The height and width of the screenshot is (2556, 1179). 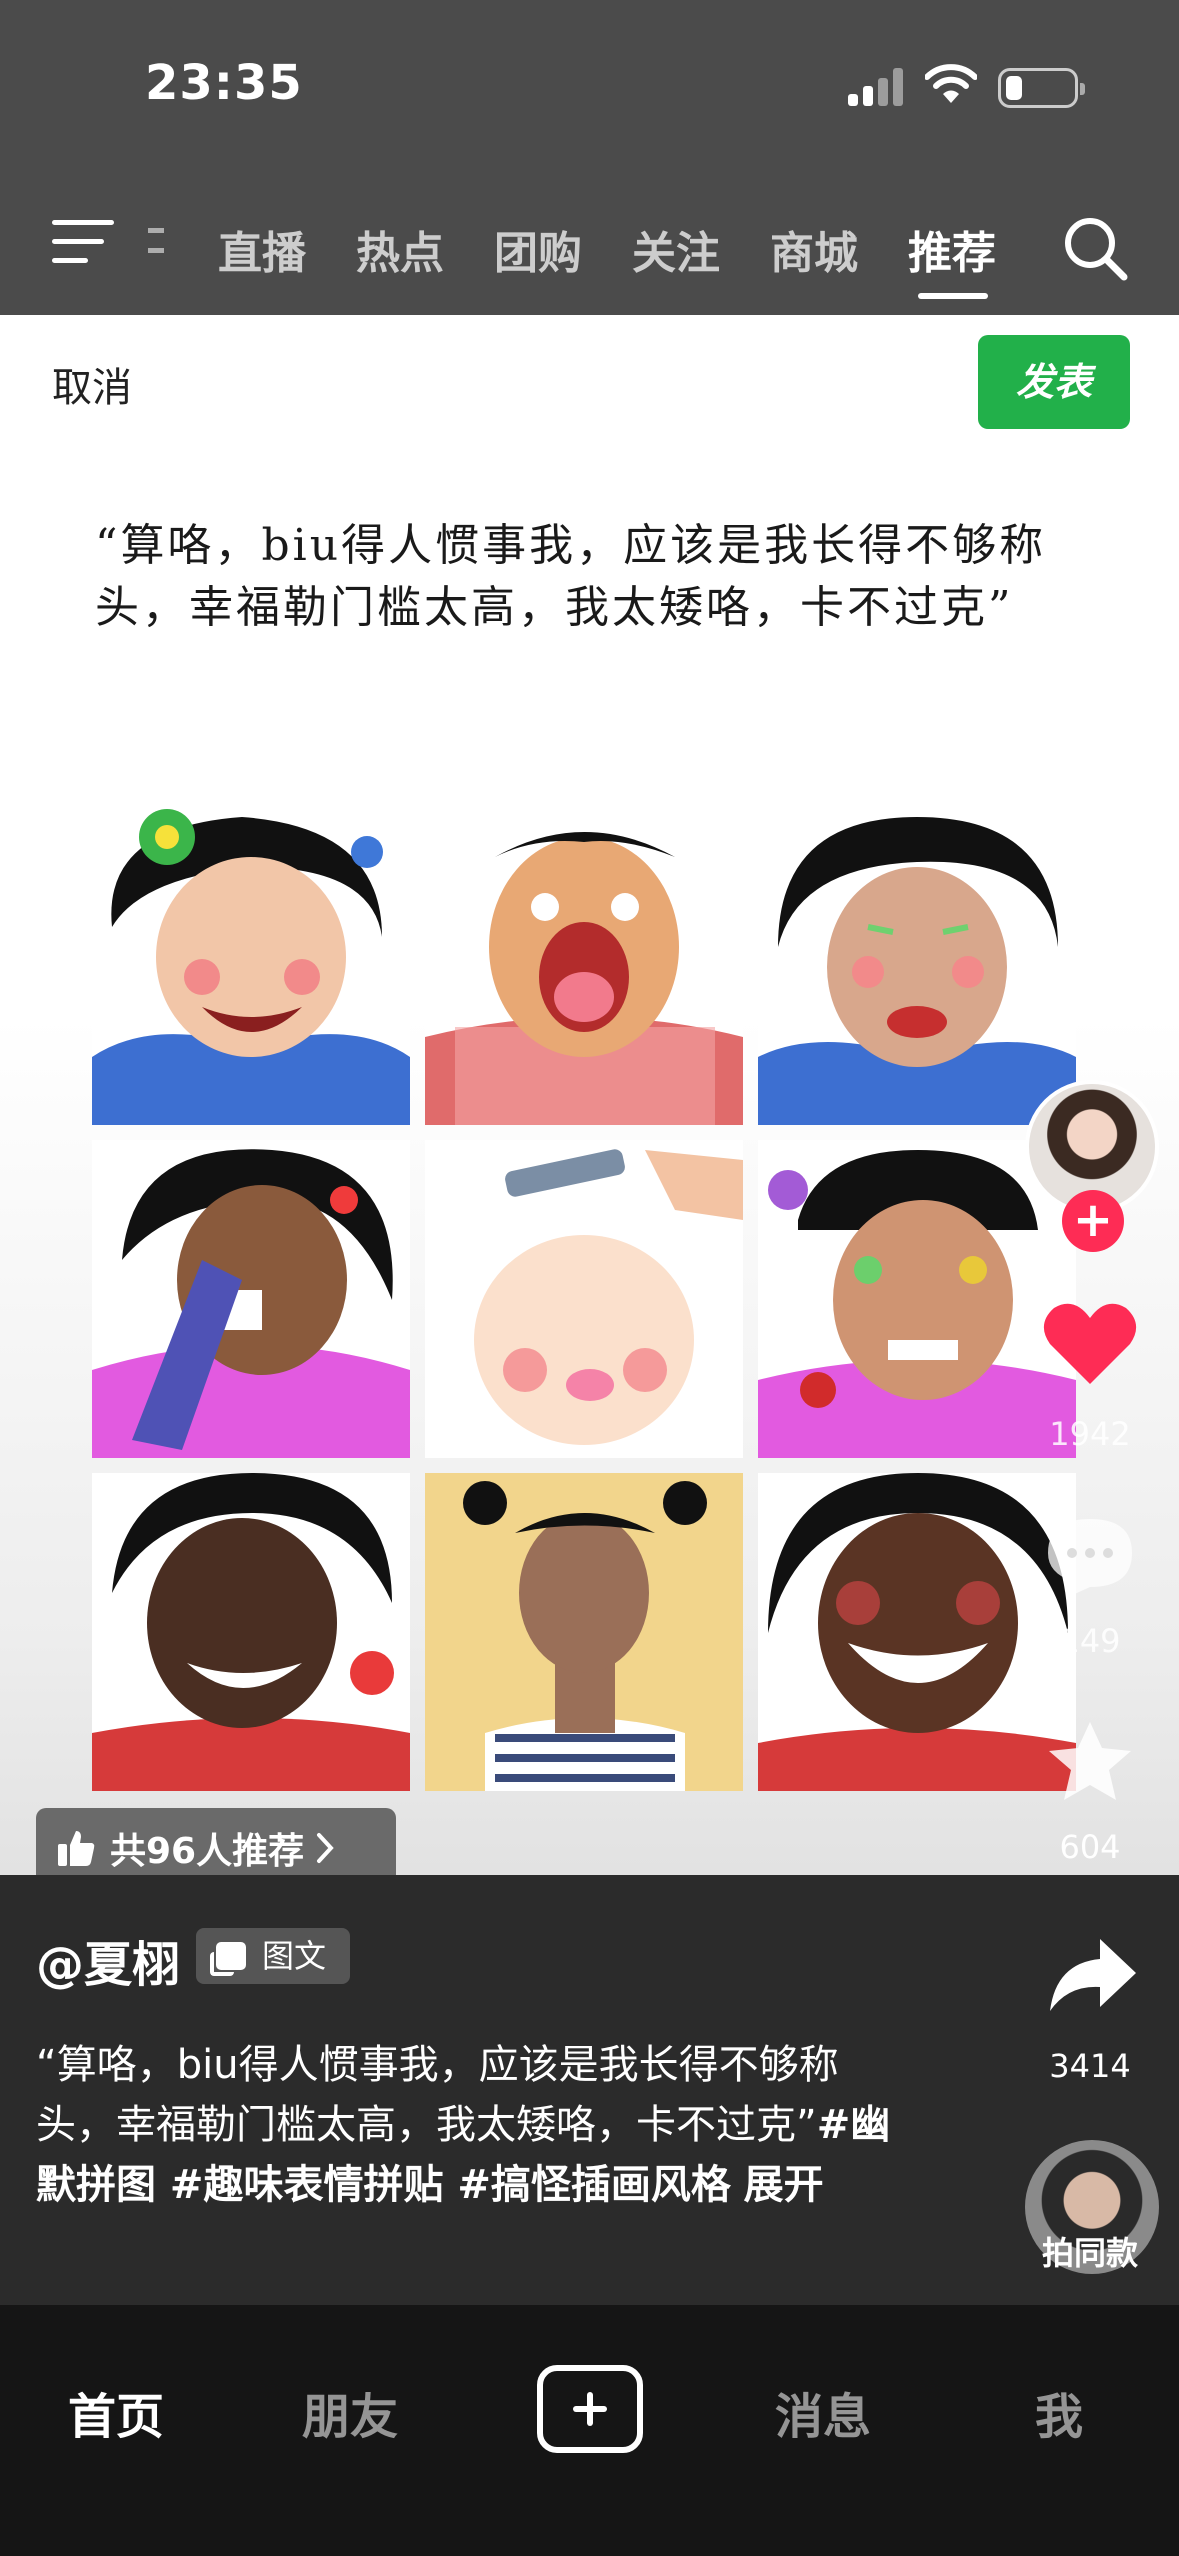 What do you see at coordinates (207, 1851) in the screenshot?
I see `recommend-count-label: 共96人推荐` at bounding box center [207, 1851].